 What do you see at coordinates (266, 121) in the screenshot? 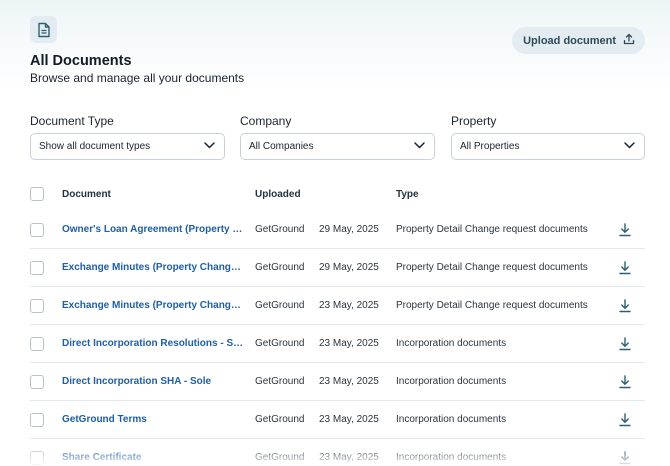
I see `company-label: Company` at bounding box center [266, 121].